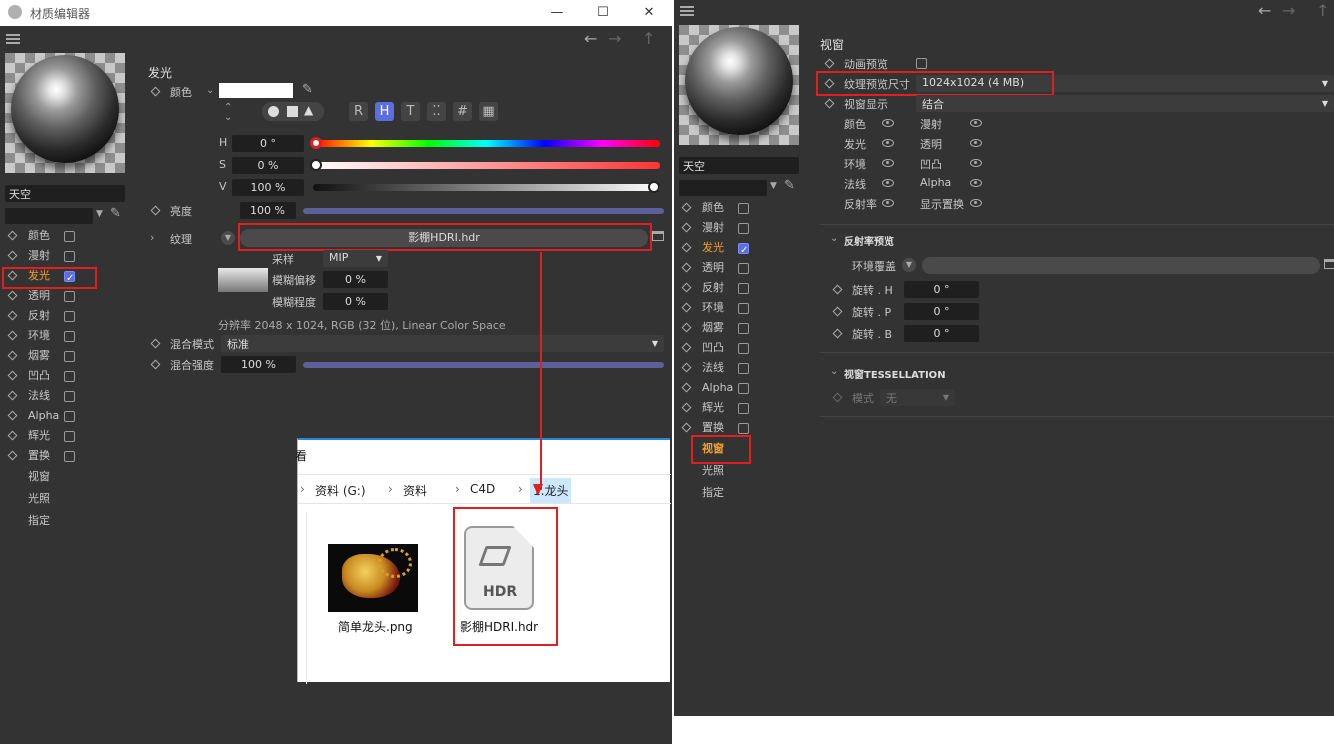 This screenshot has height=744, width=1334. Describe the element at coordinates (355, 301) in the screenshot. I see `blur-degree-field: 0 %` at that location.